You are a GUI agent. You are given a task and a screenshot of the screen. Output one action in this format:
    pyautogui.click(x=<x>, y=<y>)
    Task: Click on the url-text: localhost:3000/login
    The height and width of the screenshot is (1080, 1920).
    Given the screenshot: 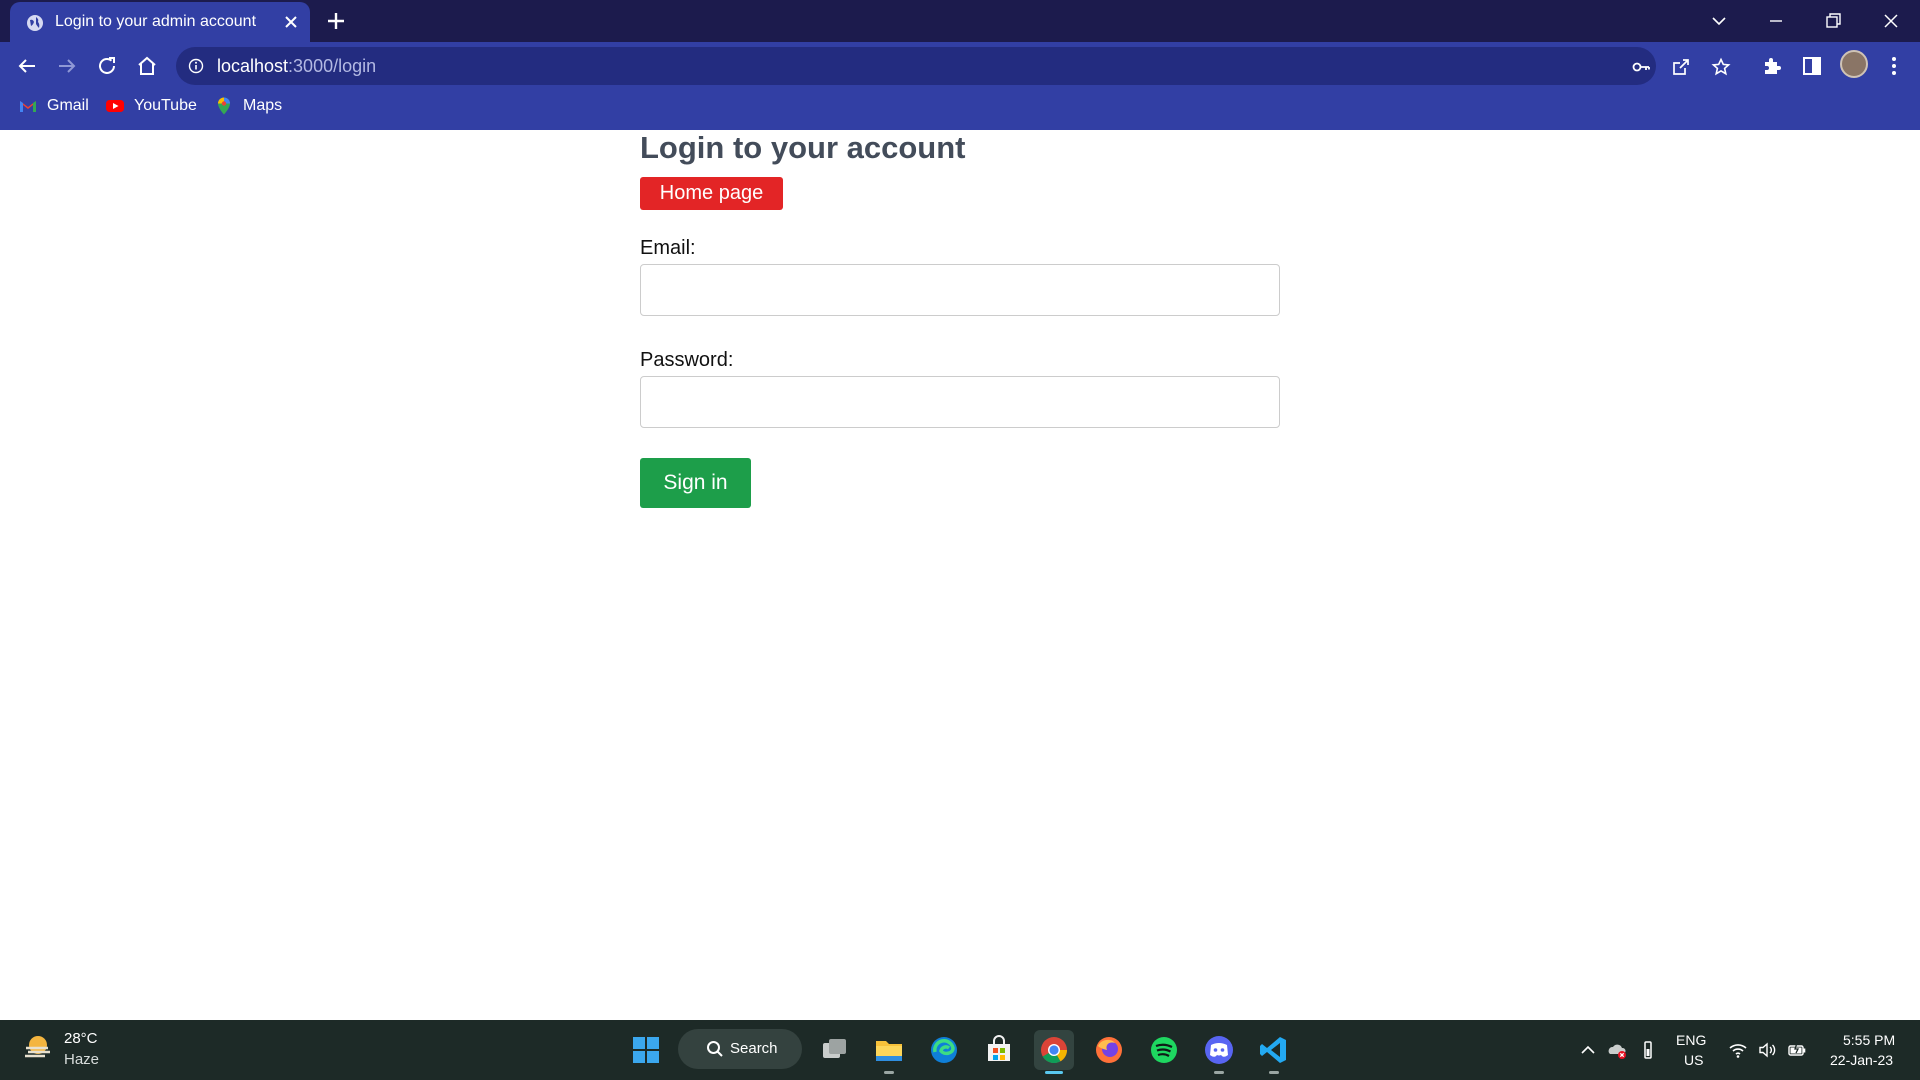 What is the action you would take?
    pyautogui.click(x=297, y=66)
    